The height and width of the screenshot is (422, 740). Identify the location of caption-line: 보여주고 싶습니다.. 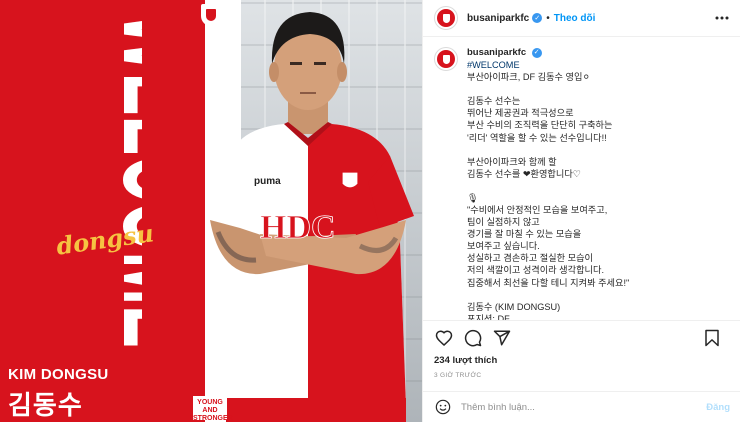
(503, 246).